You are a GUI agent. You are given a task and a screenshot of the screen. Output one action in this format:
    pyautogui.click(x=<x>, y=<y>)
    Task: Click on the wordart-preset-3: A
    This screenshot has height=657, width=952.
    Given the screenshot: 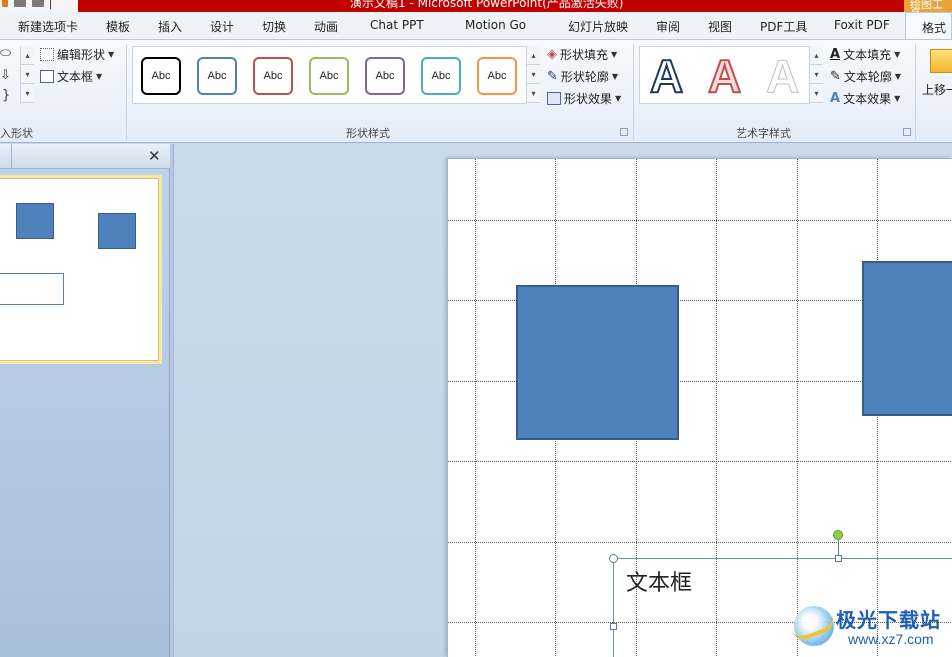 What is the action you would take?
    pyautogui.click(x=782, y=76)
    